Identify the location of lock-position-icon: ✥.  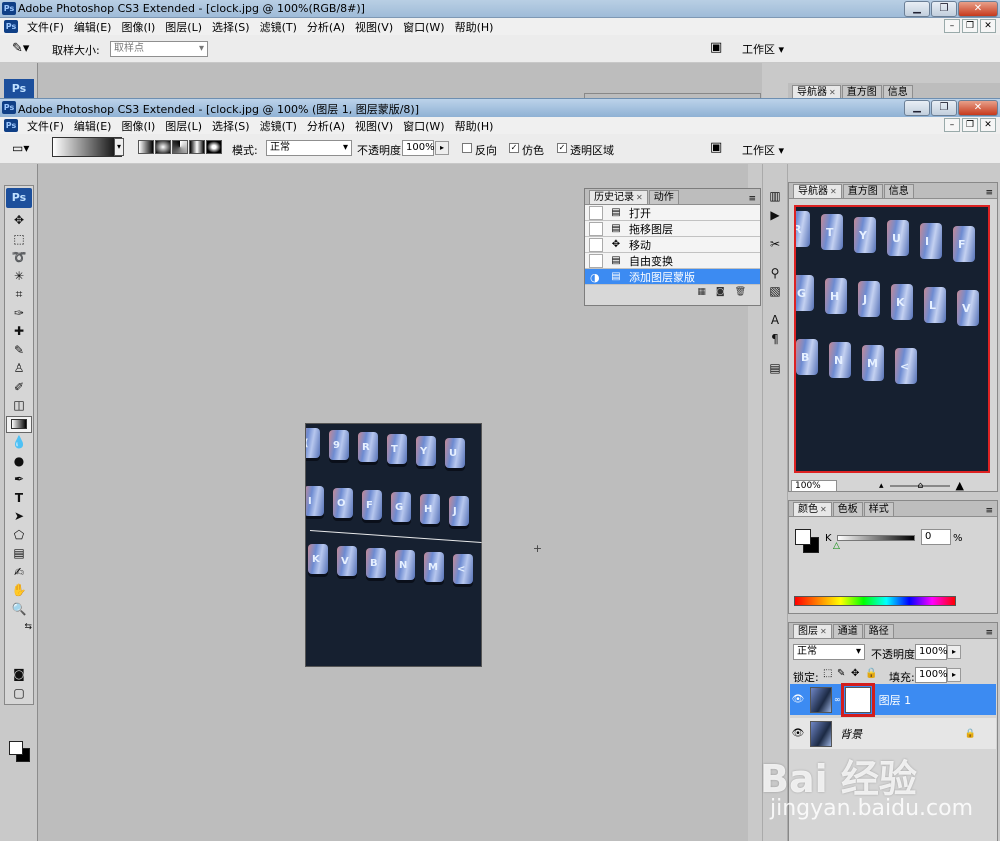
(855, 673).